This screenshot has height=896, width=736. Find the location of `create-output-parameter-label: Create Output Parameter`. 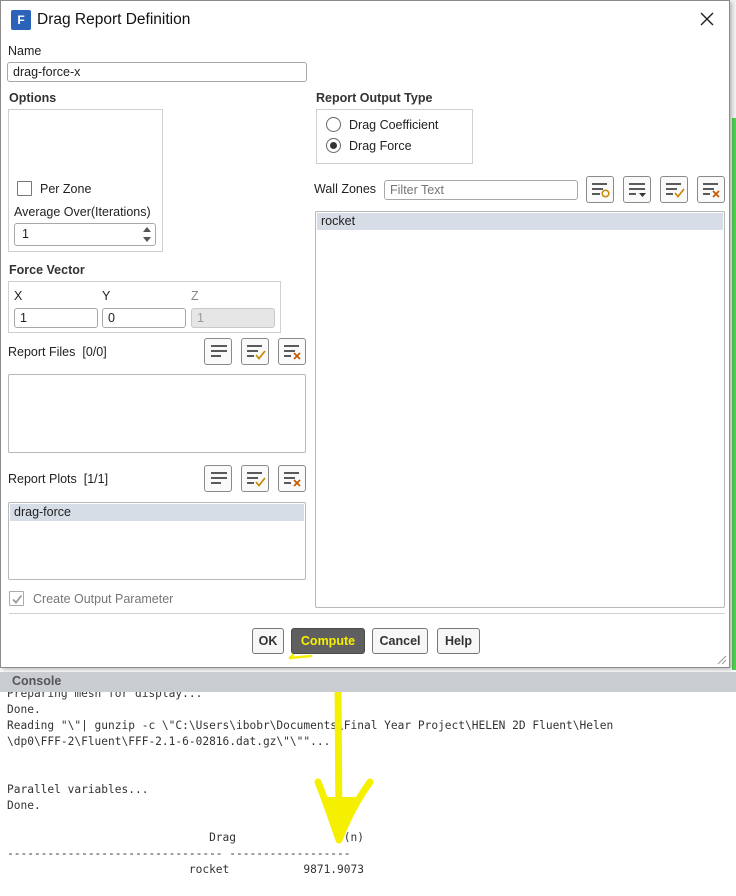

create-output-parameter-label: Create Output Parameter is located at coordinates (103, 599).